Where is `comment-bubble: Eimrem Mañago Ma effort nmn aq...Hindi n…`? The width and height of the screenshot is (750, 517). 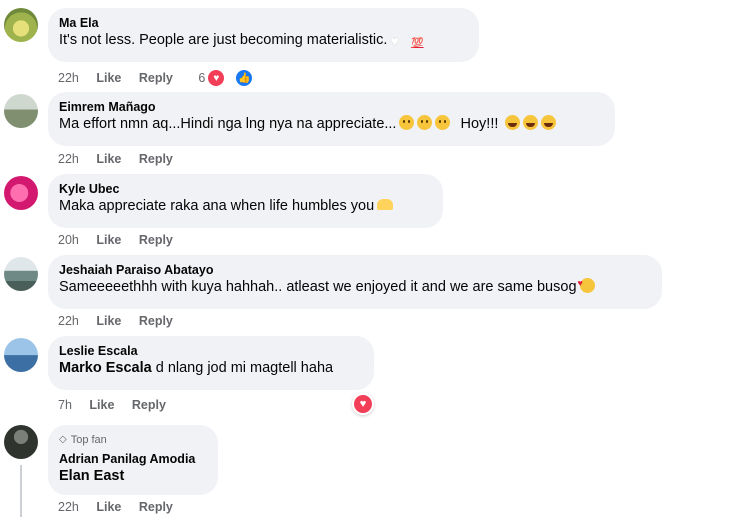
comment-bubble: Eimrem Mañago Ma effort nmn aq...Hindi n… is located at coordinates (331, 119).